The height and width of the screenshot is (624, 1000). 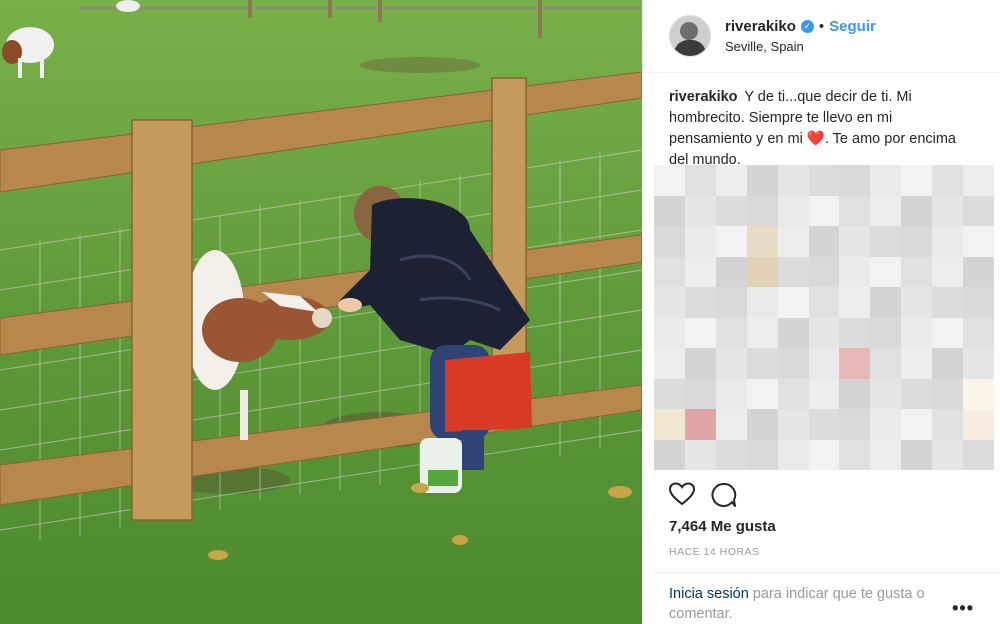 I want to click on caption-username: riverakiko, so click(x=703, y=97).